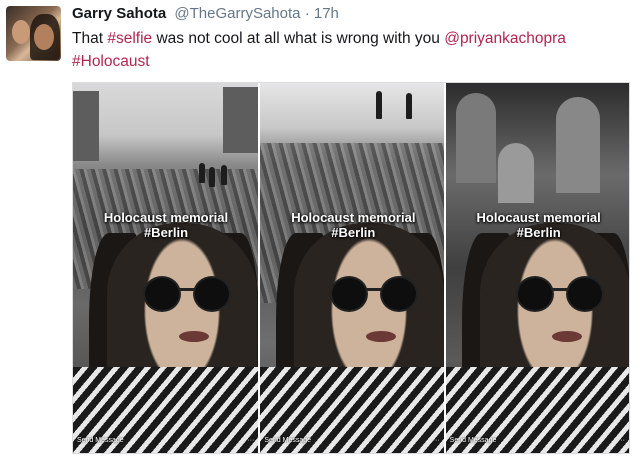 The width and height of the screenshot is (640, 461). I want to click on user-handle: @TheGarrySahota, so click(237, 13).